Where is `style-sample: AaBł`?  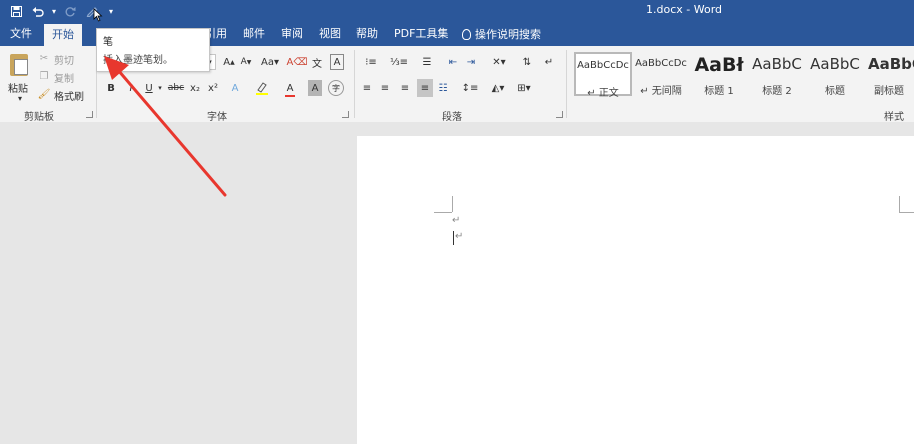
style-sample: AaBł is located at coordinates (719, 65).